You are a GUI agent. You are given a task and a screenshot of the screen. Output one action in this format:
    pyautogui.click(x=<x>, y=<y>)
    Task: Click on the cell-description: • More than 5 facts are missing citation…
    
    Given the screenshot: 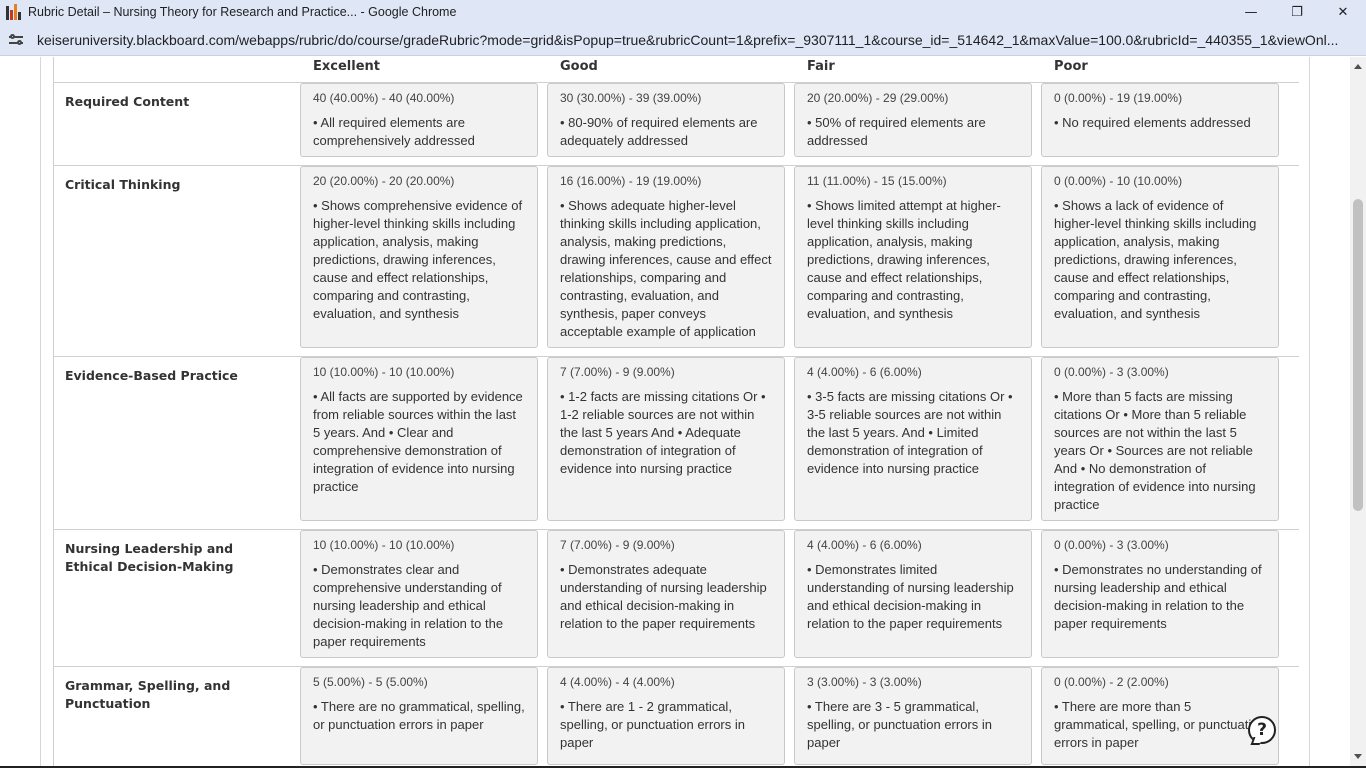 What is the action you would take?
    pyautogui.click(x=1155, y=450)
    